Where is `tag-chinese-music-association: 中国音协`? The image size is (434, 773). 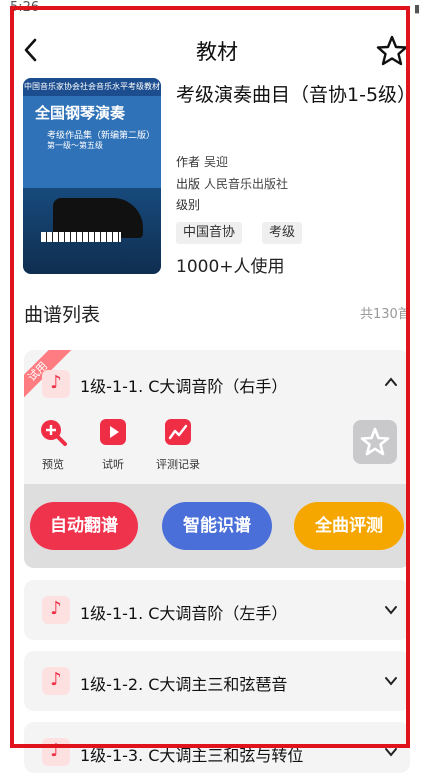 tag-chinese-music-association: 中国音协 is located at coordinates (209, 233).